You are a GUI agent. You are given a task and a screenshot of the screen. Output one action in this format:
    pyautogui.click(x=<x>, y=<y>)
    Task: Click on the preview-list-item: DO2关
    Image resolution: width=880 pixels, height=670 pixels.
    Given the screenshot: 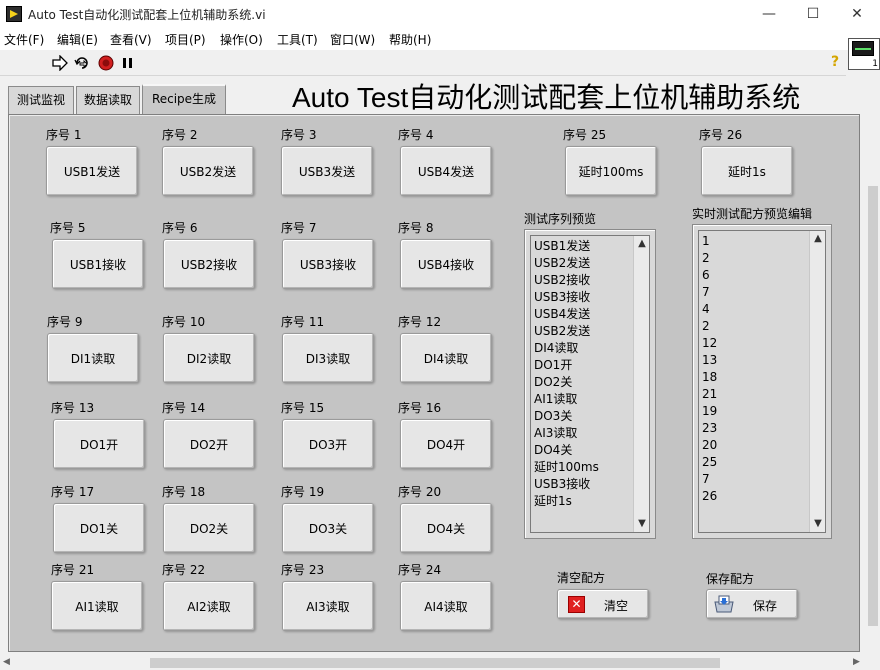 What is the action you would take?
    pyautogui.click(x=566, y=382)
    